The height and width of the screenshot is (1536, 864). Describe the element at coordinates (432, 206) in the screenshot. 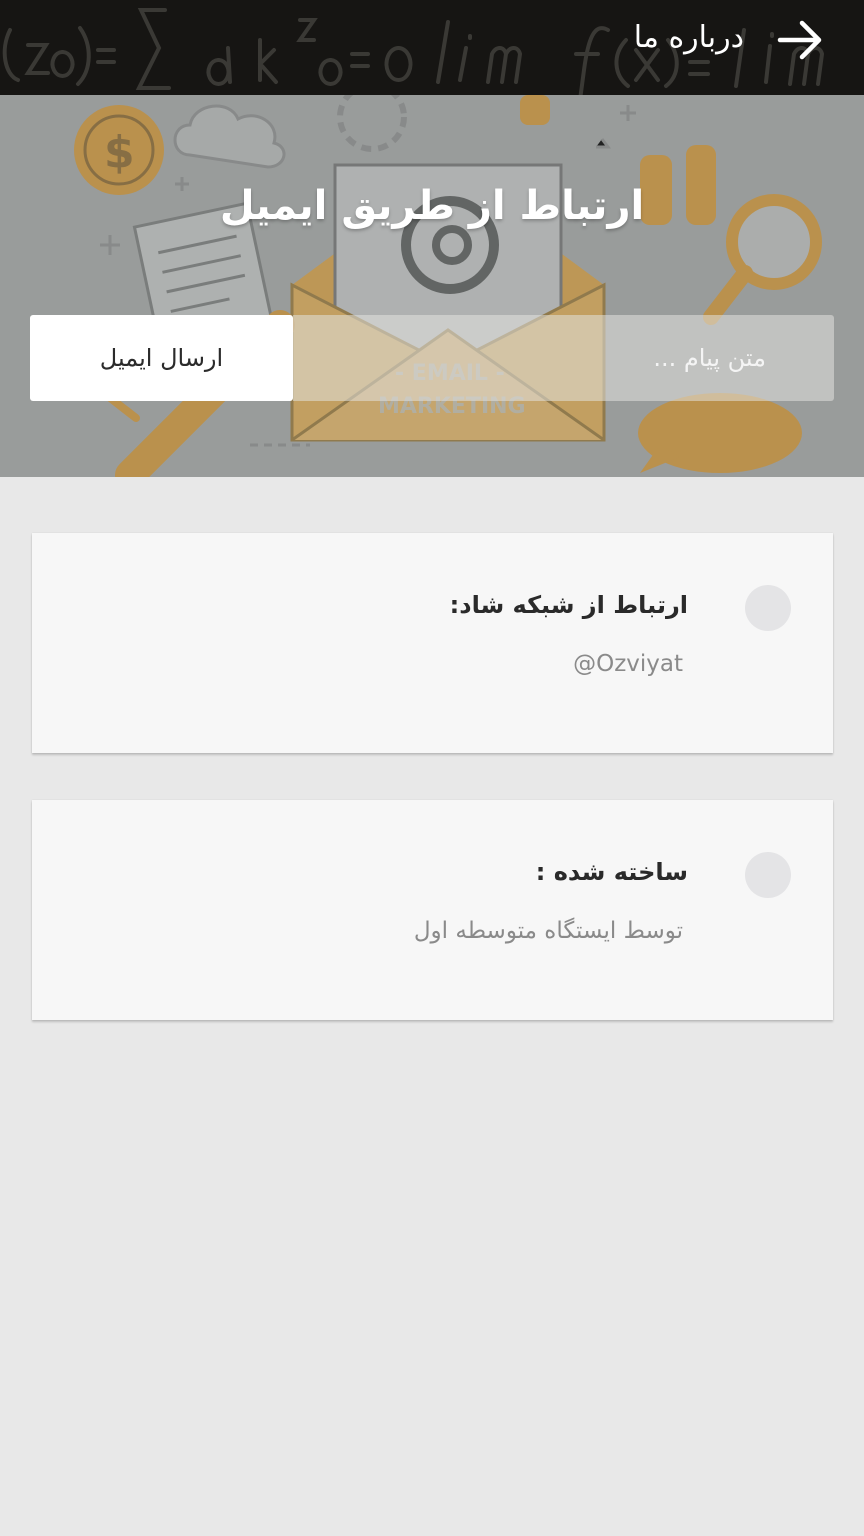

I see `hero-heading: ارتباط از طریق ایمیل` at that location.